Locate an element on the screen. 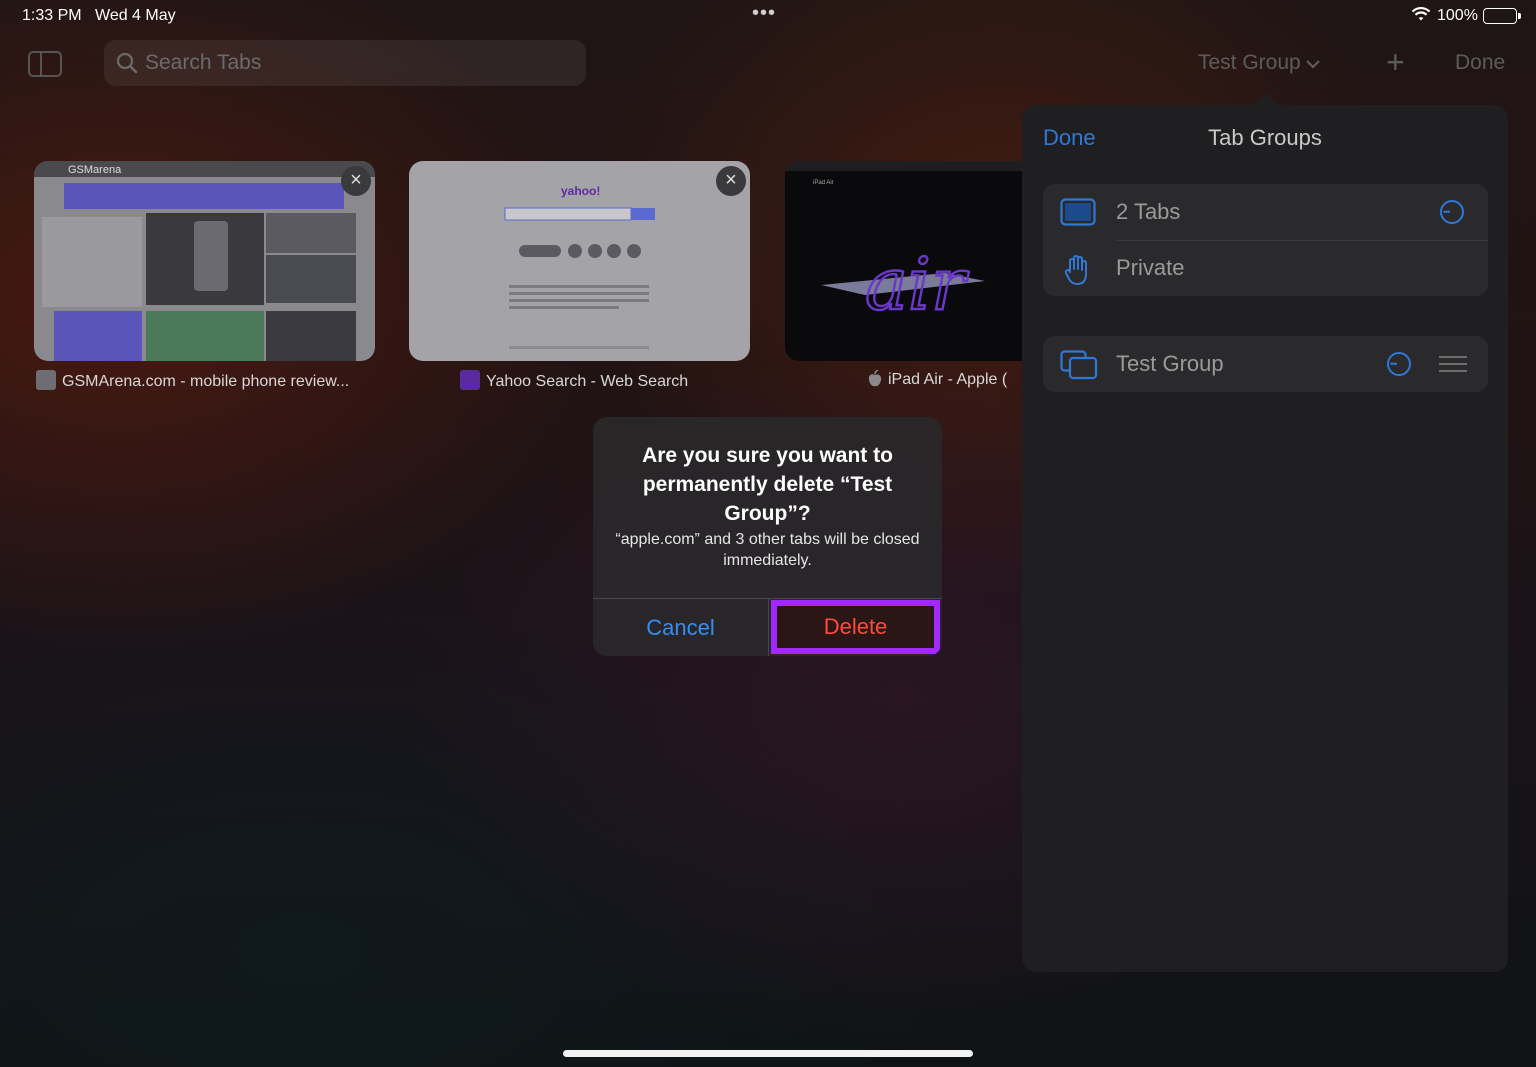 This screenshot has width=1536, height=1067. tab-thumbnail-ipad-air: iPad Air air is located at coordinates (903, 261).